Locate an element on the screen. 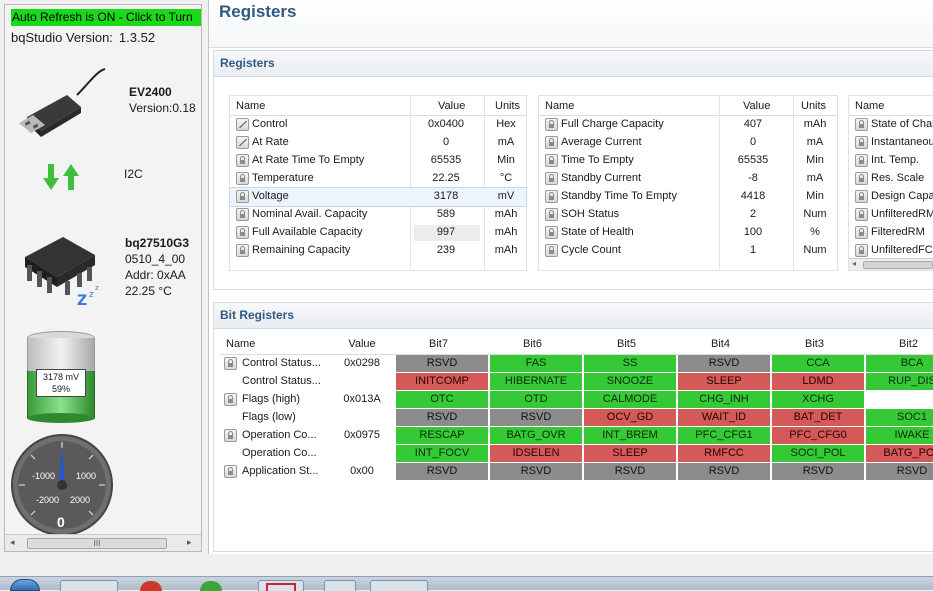  bit-cell: IDSELEN is located at coordinates (536, 453).